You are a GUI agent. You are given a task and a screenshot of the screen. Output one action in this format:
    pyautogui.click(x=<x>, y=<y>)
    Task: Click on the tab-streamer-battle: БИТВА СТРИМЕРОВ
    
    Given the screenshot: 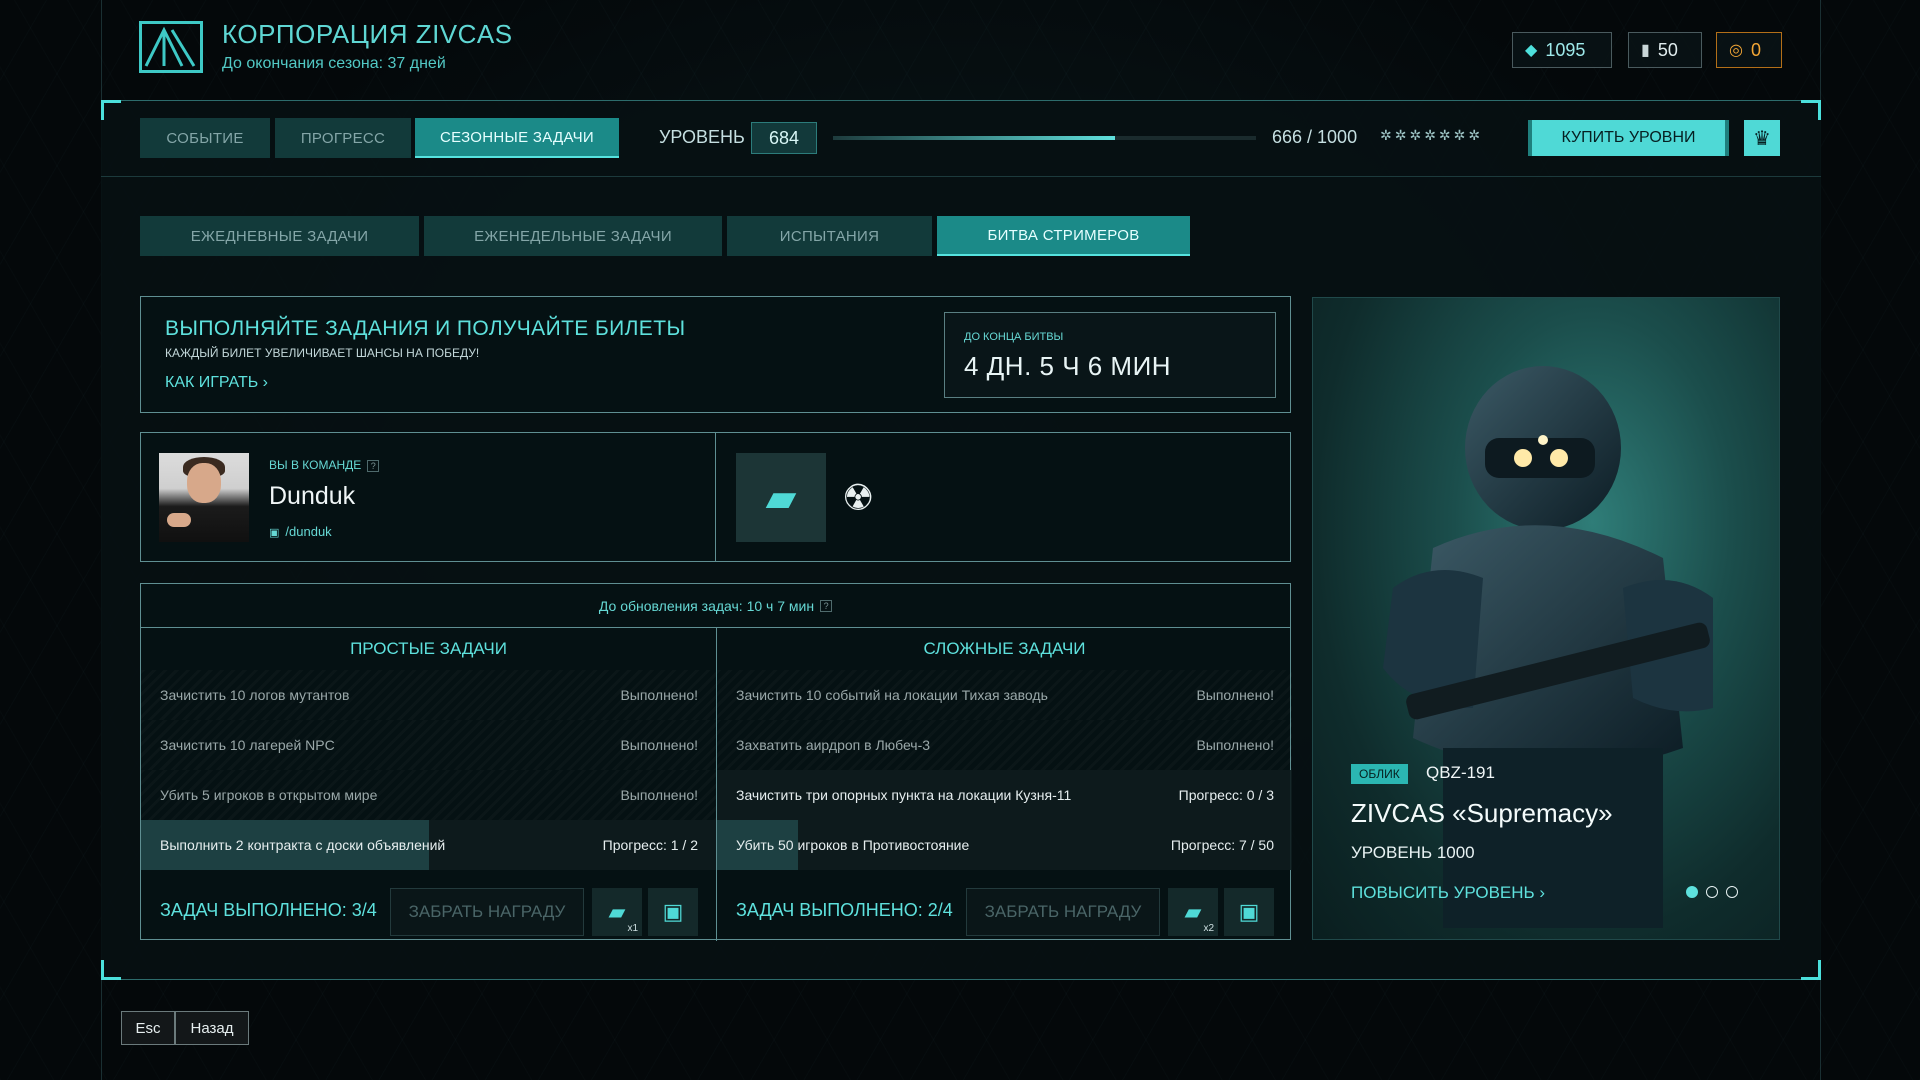 What is the action you would take?
    pyautogui.click(x=1063, y=236)
    